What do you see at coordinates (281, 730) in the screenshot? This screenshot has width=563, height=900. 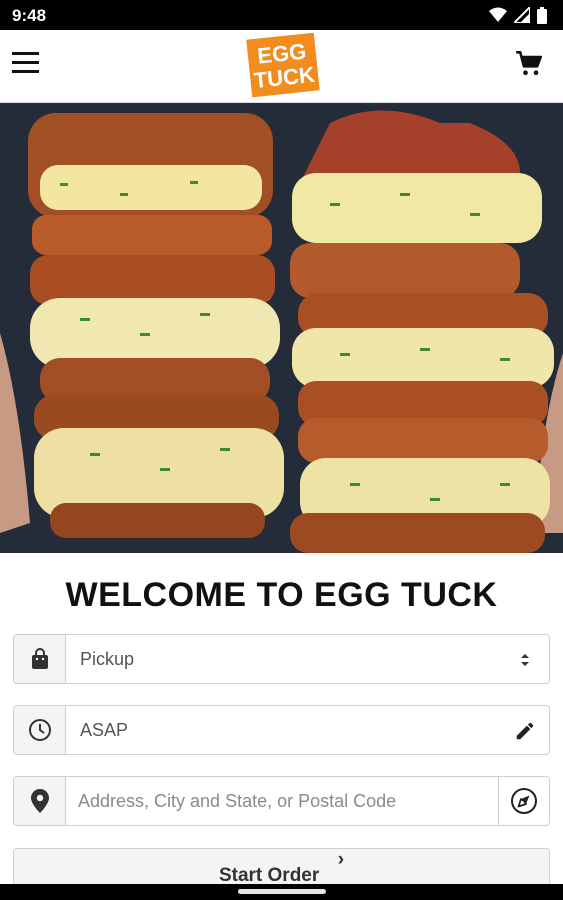 I see `order-time-field: ASAP` at bounding box center [281, 730].